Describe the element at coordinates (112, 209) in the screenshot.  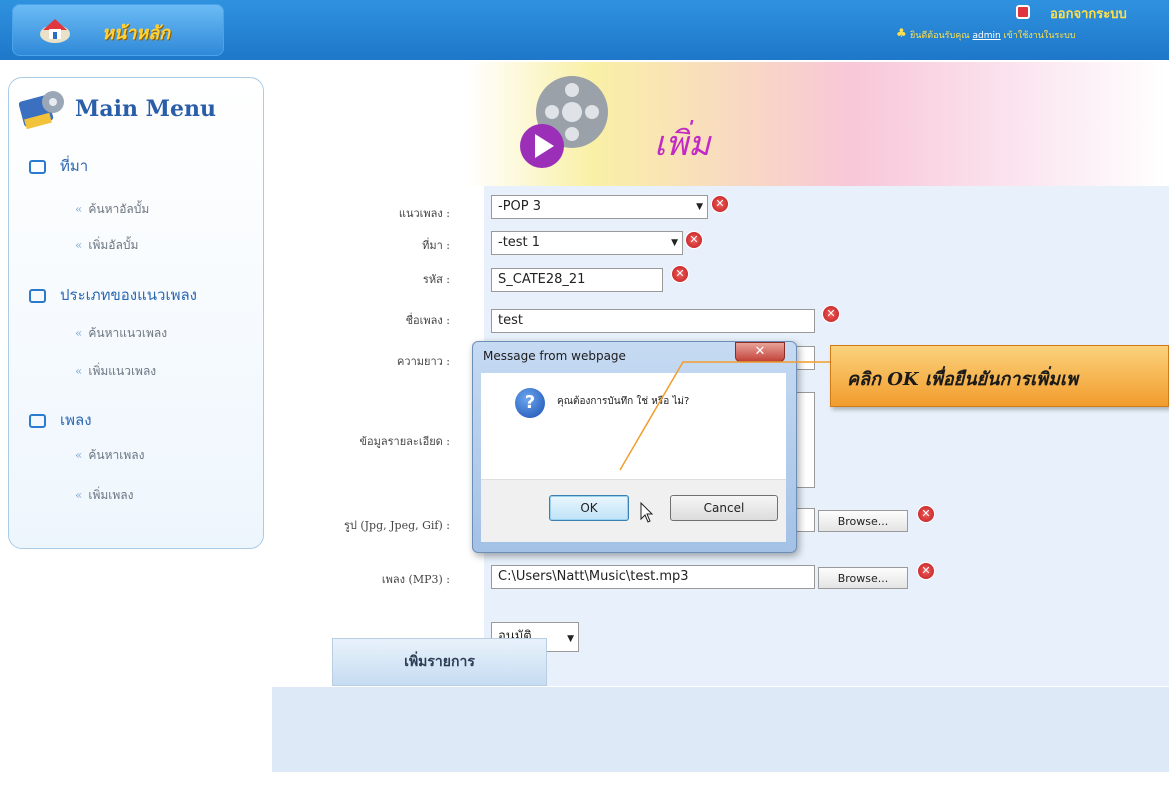
I see `sidebar-item-search-album: «ค้นหาอัลบั้ม` at that location.